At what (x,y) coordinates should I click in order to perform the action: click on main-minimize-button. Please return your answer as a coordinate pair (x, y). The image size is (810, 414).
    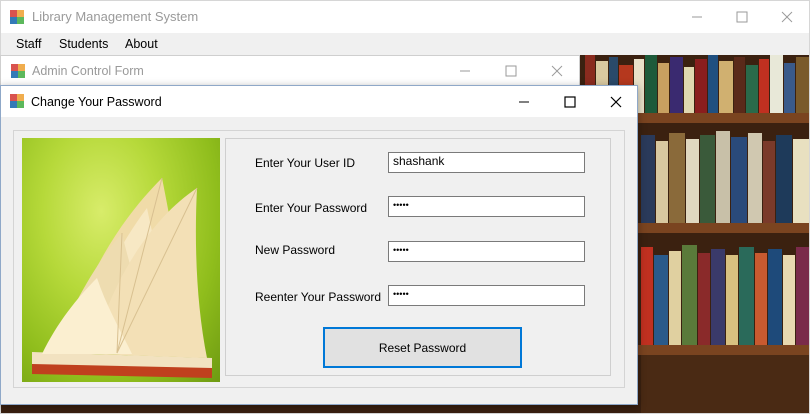
    Looking at the image, I should click on (697, 17).